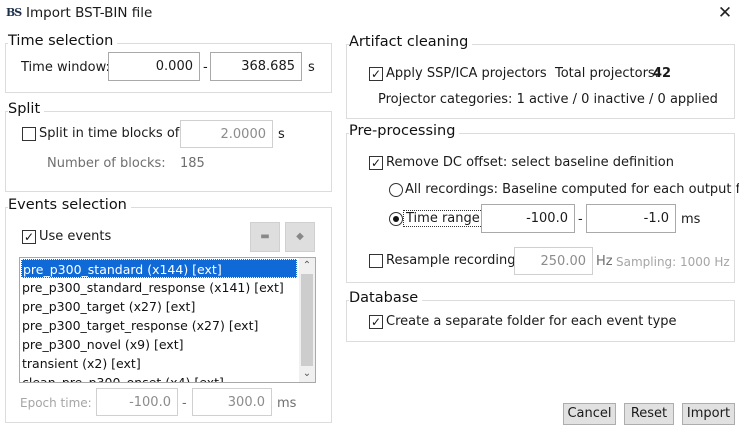 This screenshot has height=429, width=739. What do you see at coordinates (649, 414) in the screenshot?
I see `reset-button: Reset` at bounding box center [649, 414].